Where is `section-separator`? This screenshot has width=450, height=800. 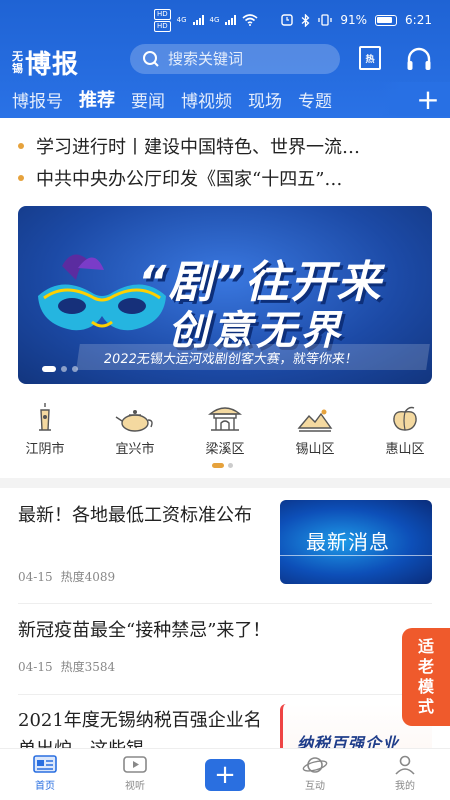
section-separator is located at coordinates (225, 483).